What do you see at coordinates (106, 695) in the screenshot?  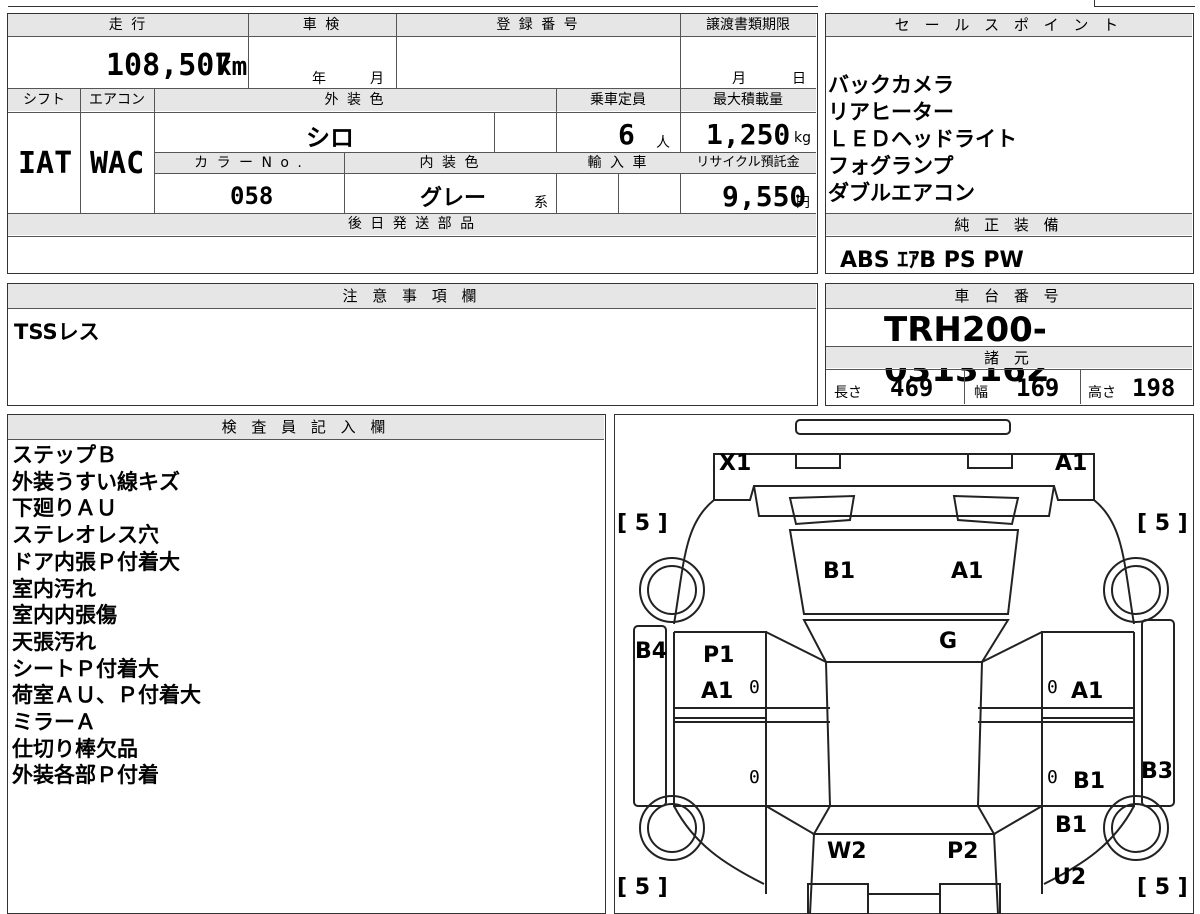 I see `inspector-item: 荷室ＡＵ、Ｐ付着大` at bounding box center [106, 695].